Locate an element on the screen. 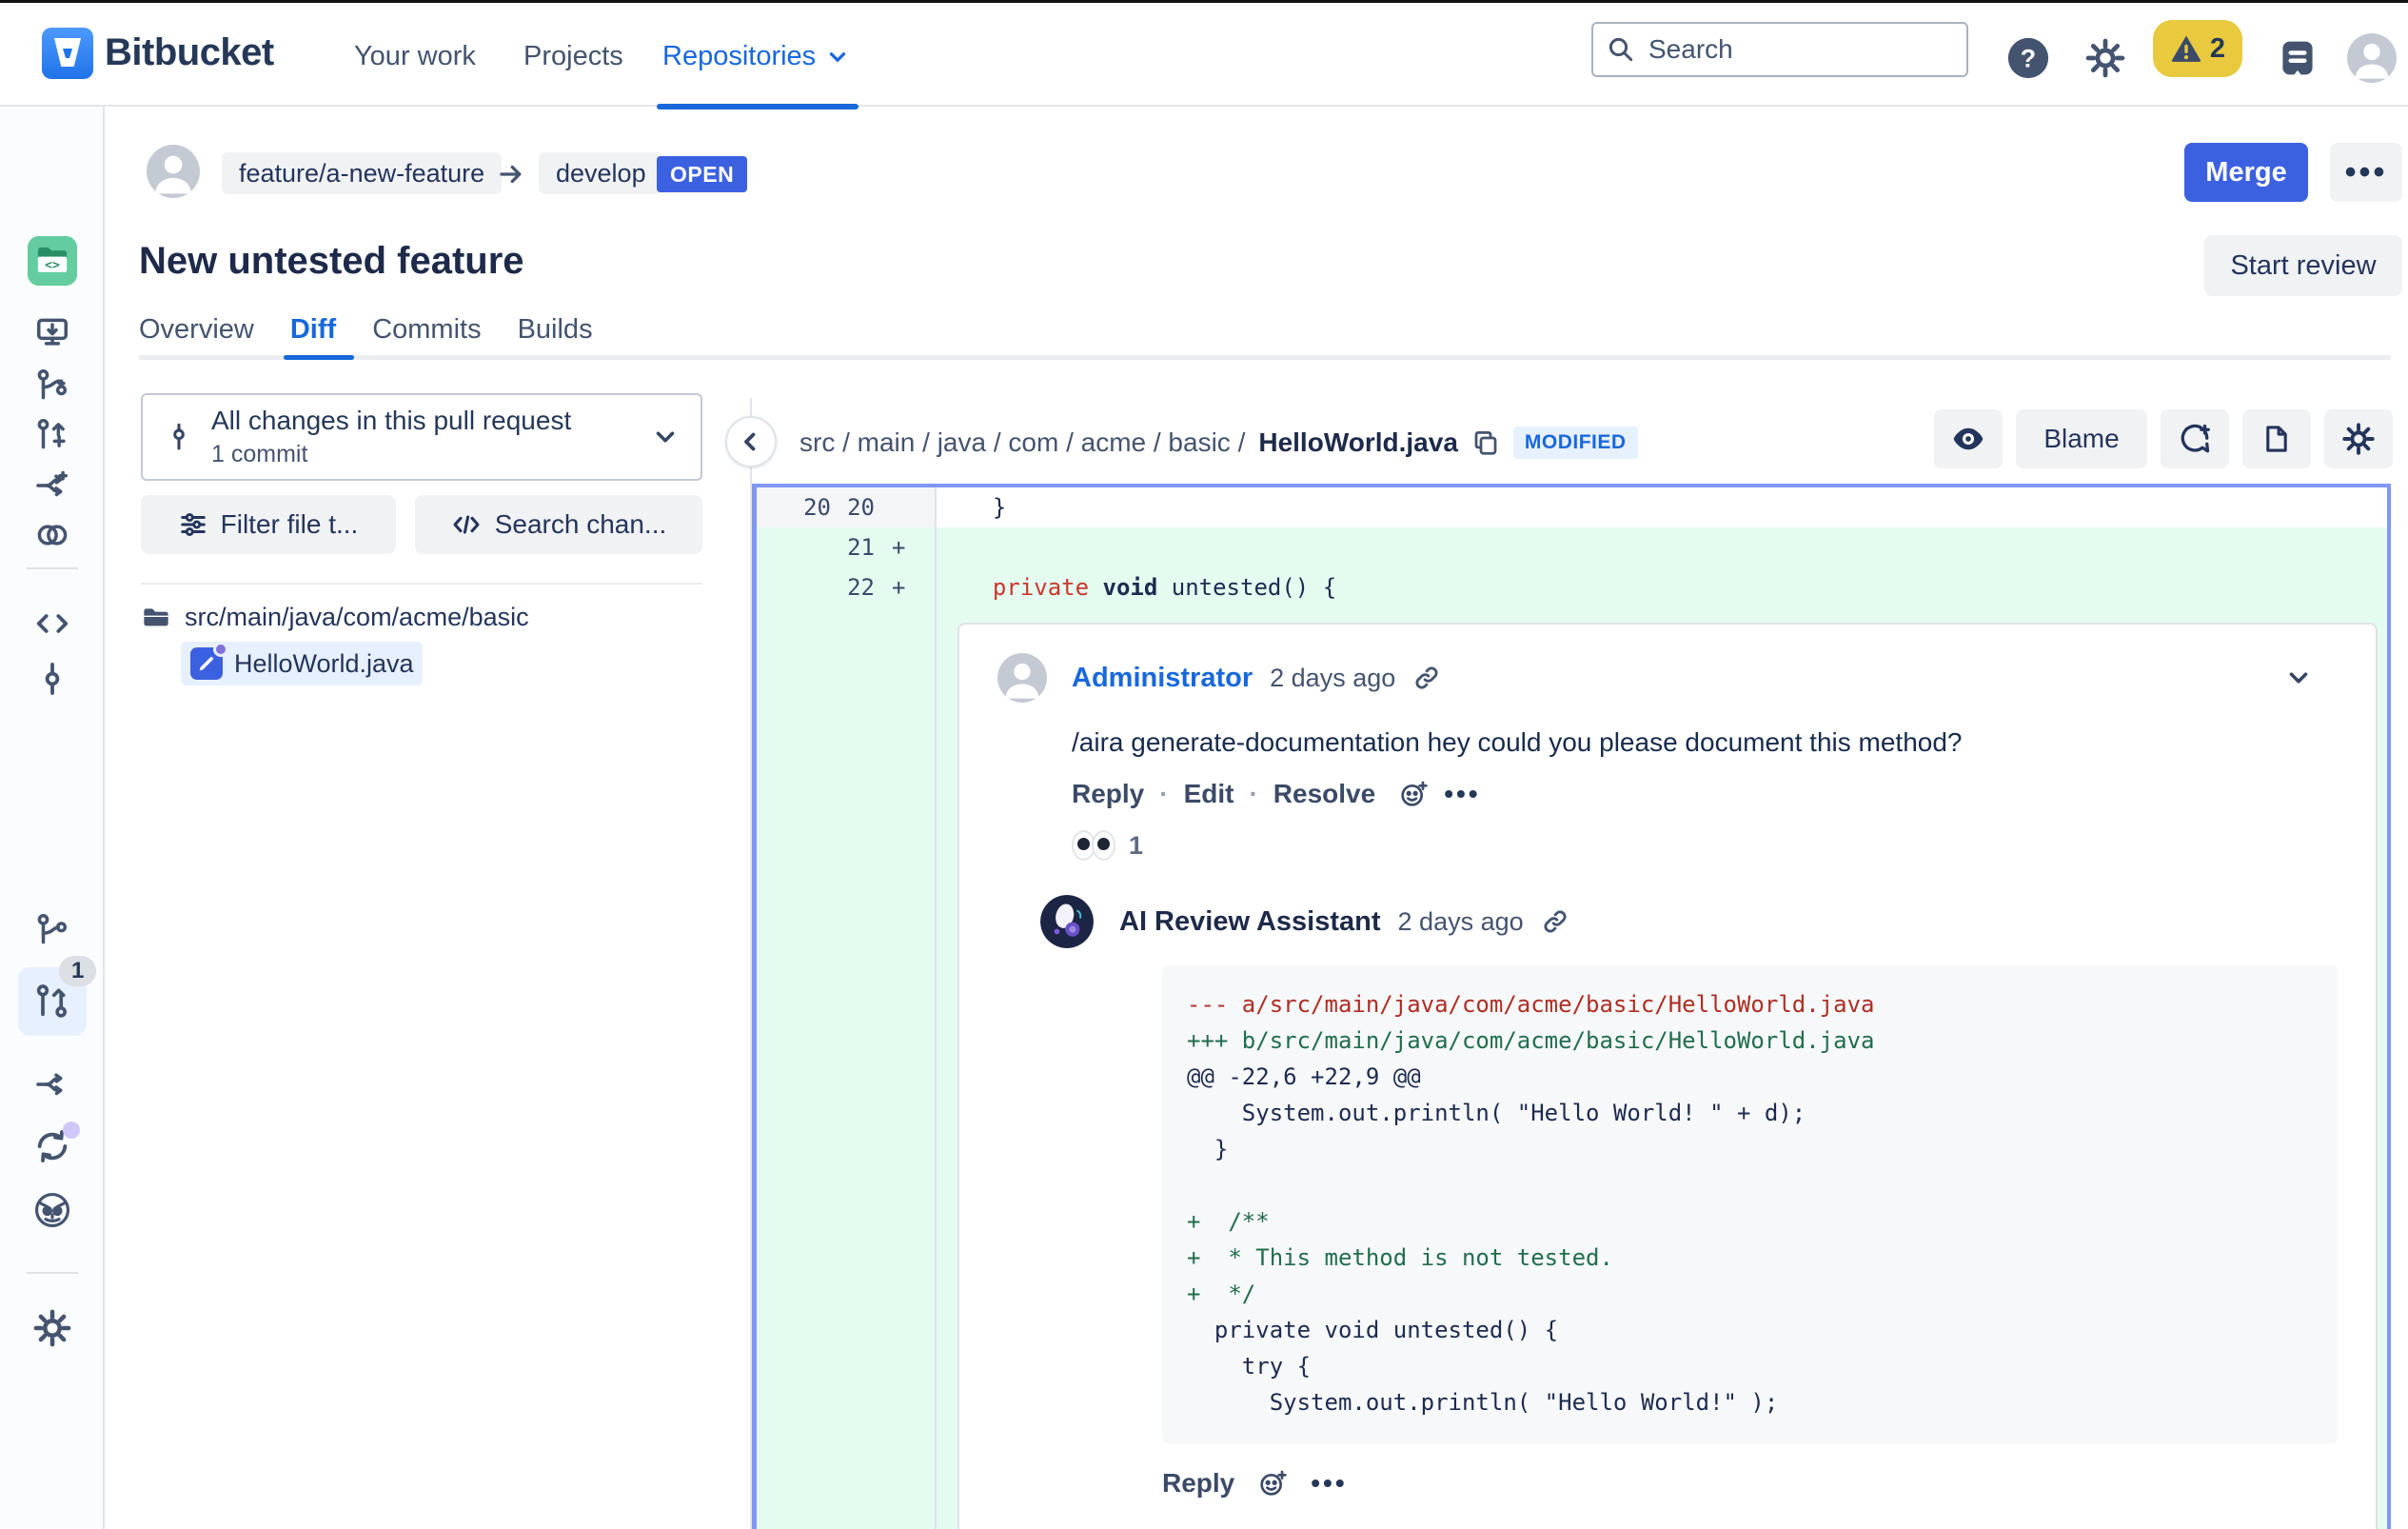 This screenshot has width=2408, height=1529. comment-timestamp: 2 days ago is located at coordinates (1333, 677).